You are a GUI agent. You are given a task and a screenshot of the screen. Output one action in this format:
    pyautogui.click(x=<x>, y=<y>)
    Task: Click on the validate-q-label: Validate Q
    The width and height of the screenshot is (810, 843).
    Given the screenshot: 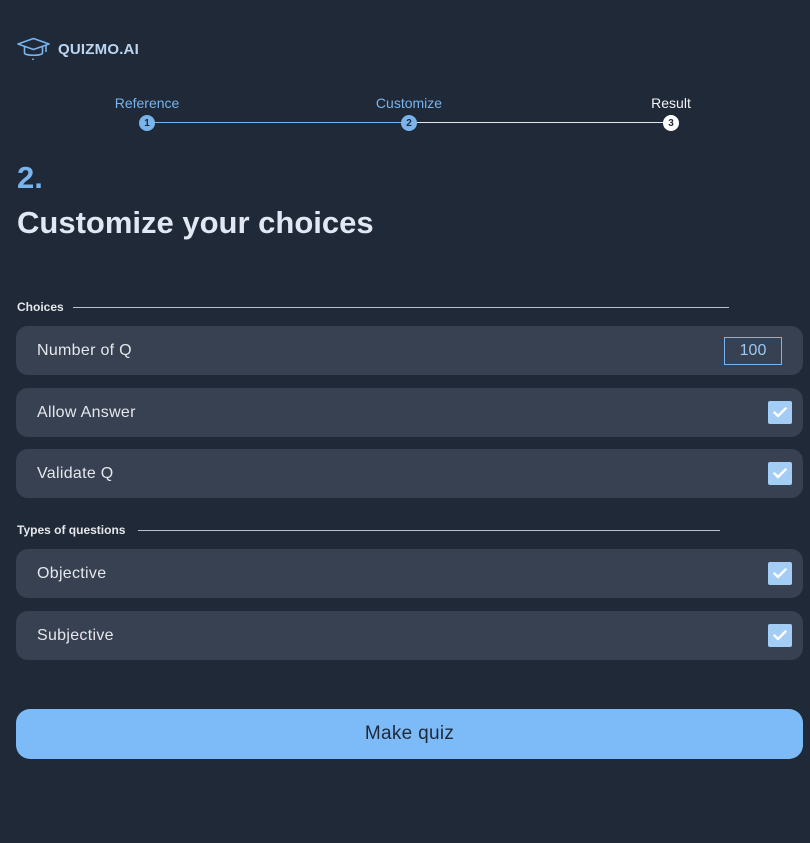 What is the action you would take?
    pyautogui.click(x=75, y=473)
    